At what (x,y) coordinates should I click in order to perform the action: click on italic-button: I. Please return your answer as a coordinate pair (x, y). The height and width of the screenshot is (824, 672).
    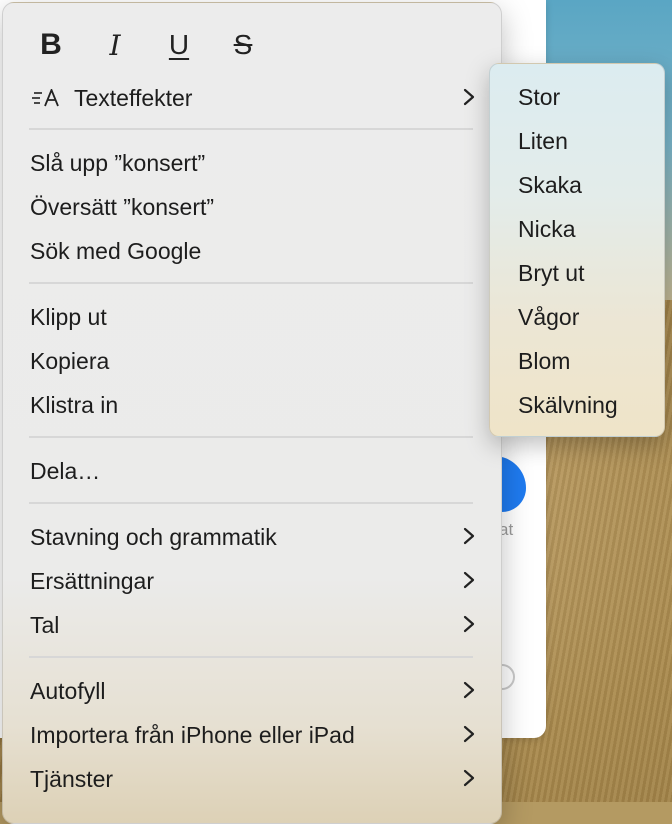
    Looking at the image, I should click on (115, 45).